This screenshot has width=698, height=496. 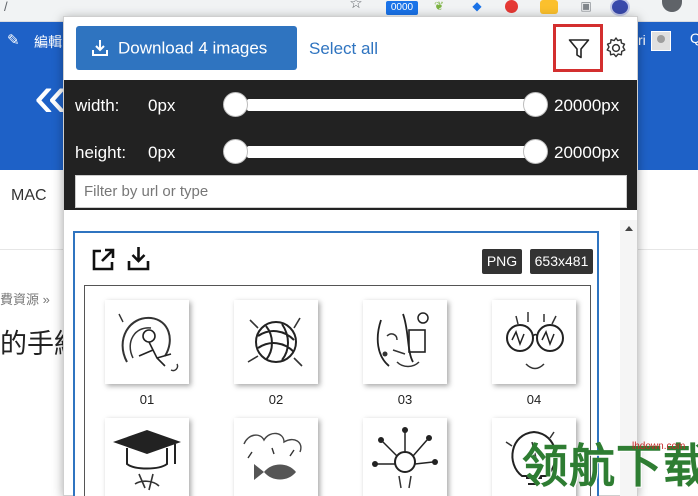 What do you see at coordinates (343, 49) in the screenshot?
I see `select-all-link: Select all` at bounding box center [343, 49].